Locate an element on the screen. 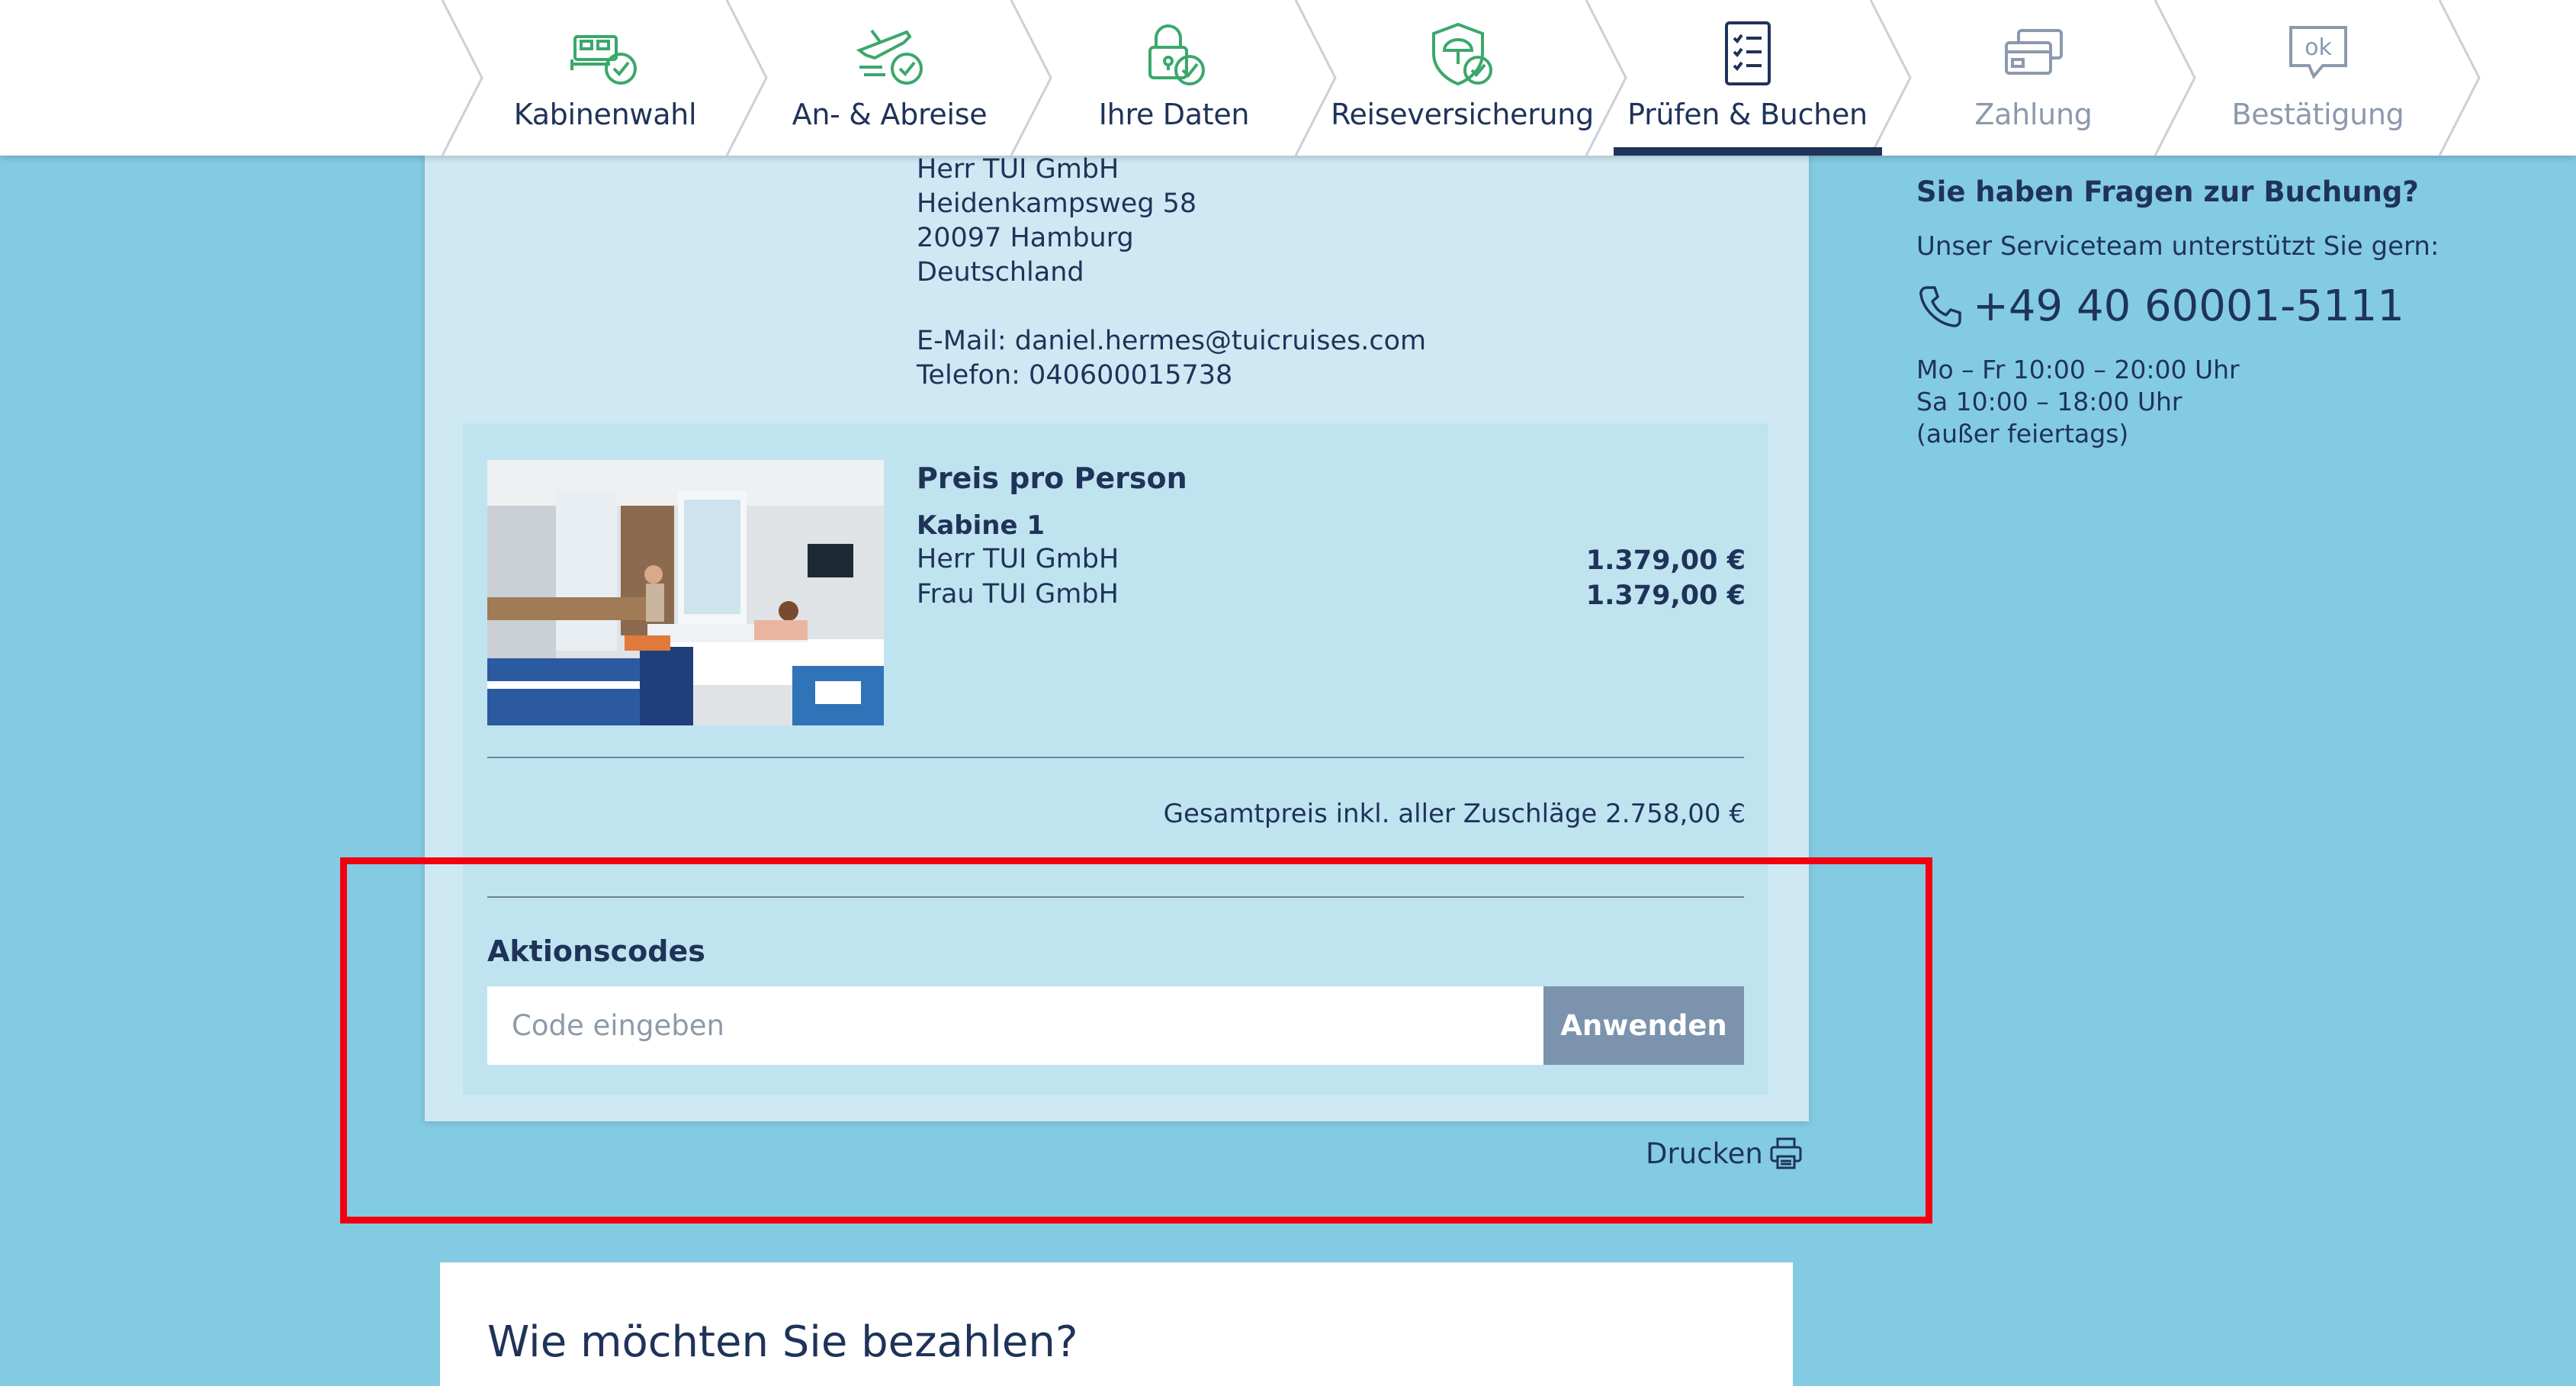 Image resolution: width=2576 pixels, height=1386 pixels. payment-section: Wie möchten Sie bezahlen? is located at coordinates (1116, 1324).